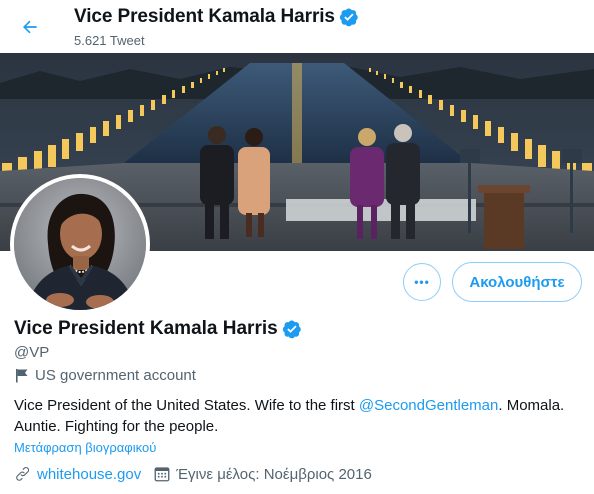  Describe the element at coordinates (32, 352) in the screenshot. I see `profile-handle: @VP` at that location.